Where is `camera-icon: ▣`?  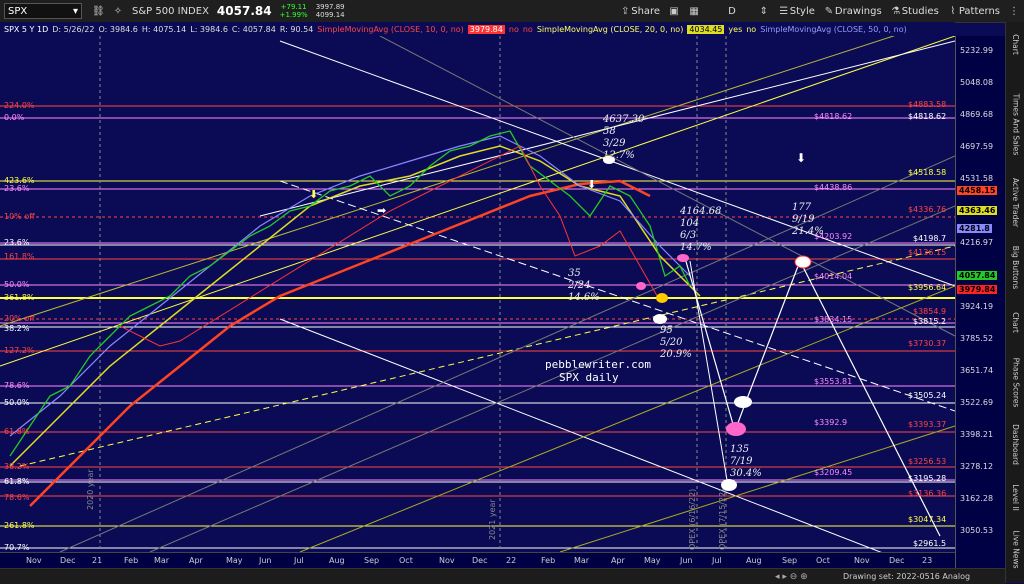
camera-icon: ▣ is located at coordinates (674, 11).